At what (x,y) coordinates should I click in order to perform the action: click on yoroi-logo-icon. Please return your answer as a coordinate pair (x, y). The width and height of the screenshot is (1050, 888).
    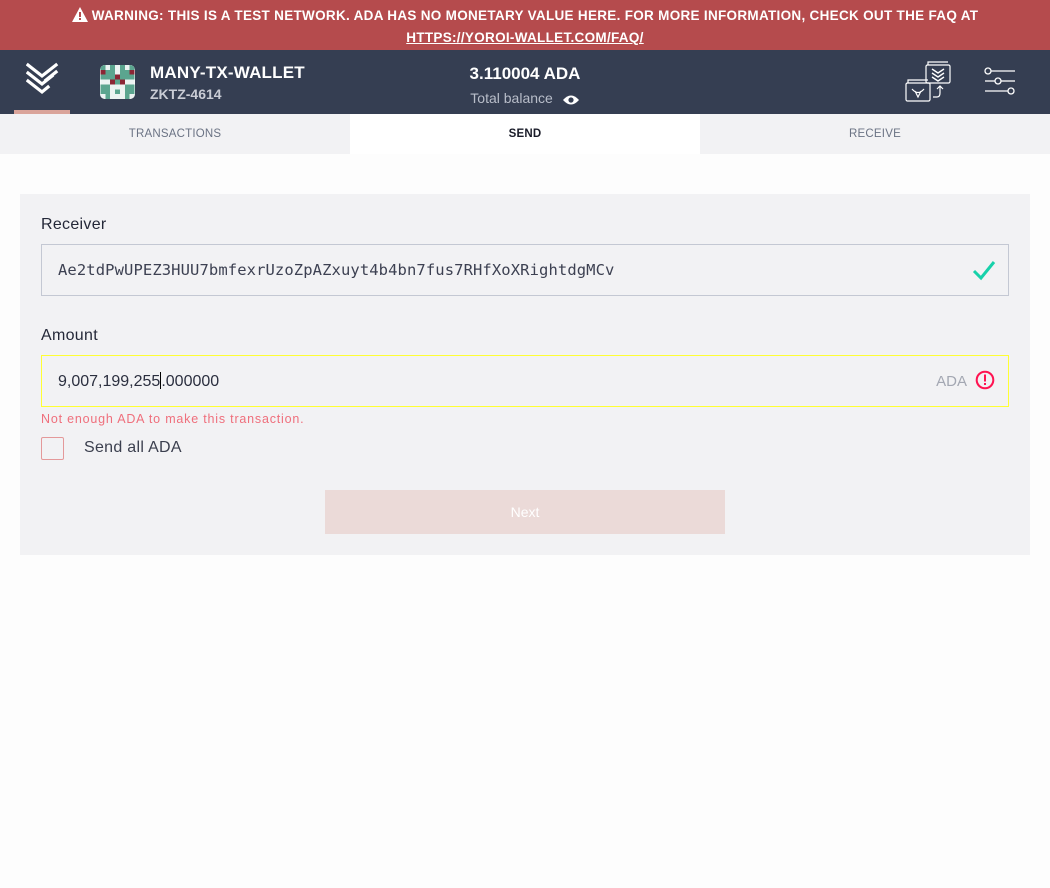
    Looking at the image, I should click on (42, 78).